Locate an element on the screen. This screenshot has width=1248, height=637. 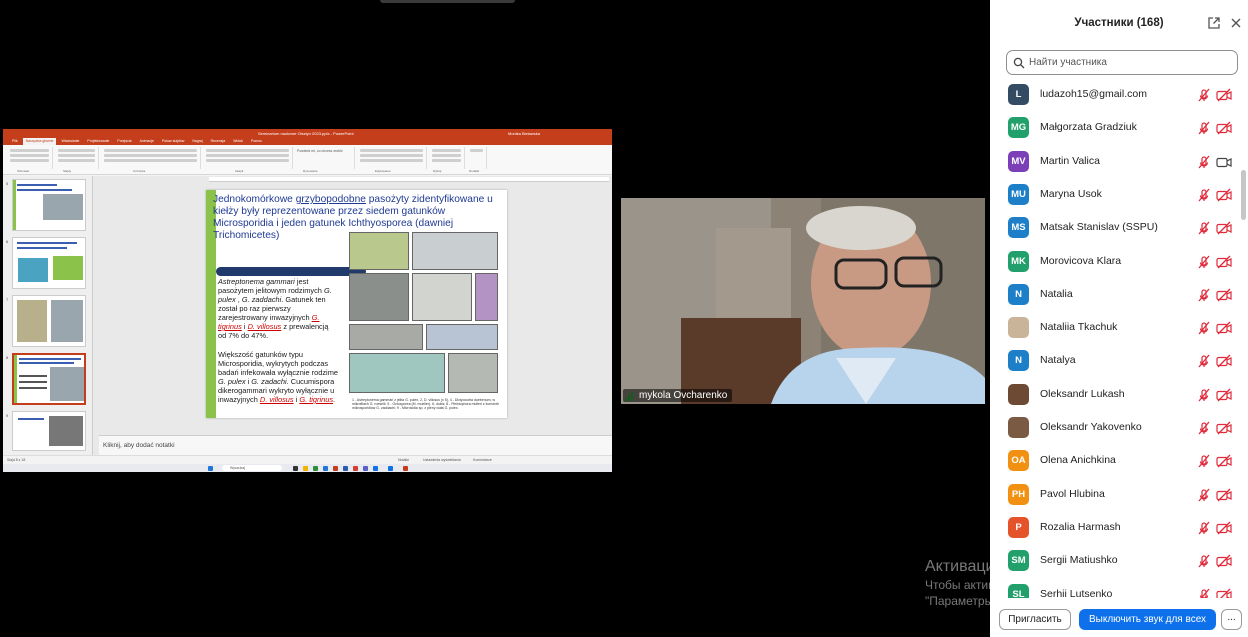
participant-row: MU Maryna Usok is located at coordinates (1116, 194).